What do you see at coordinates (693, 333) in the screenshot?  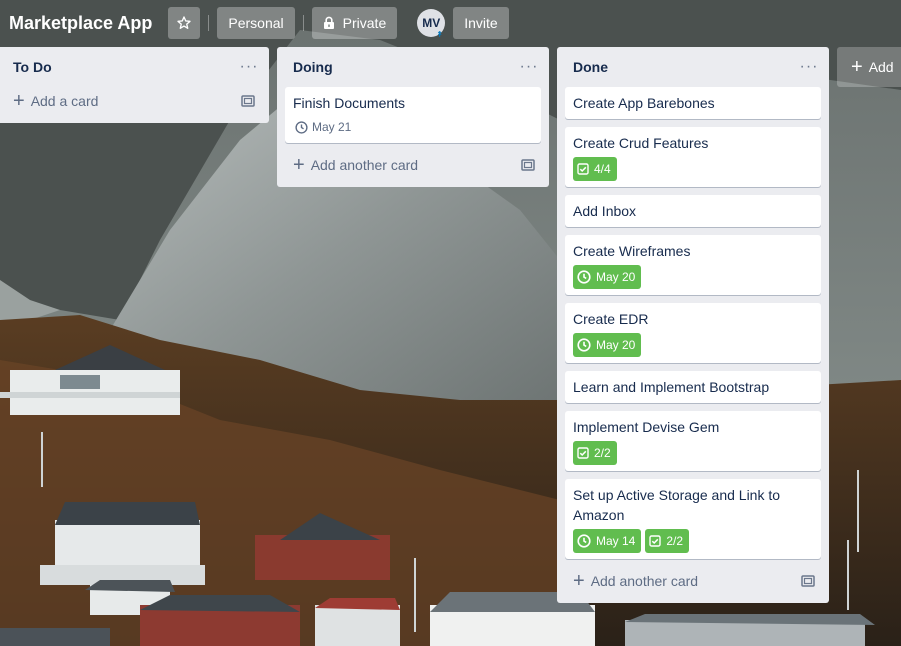 I see `card-create-edr: Create EDR May 20` at bounding box center [693, 333].